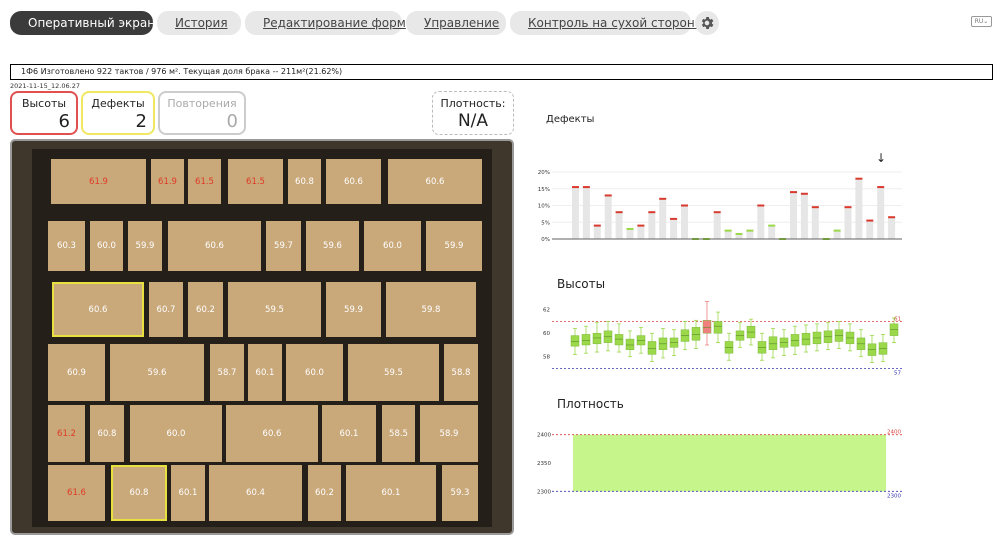 The height and width of the screenshot is (547, 1000). I want to click on tab-history: История, so click(199, 23).